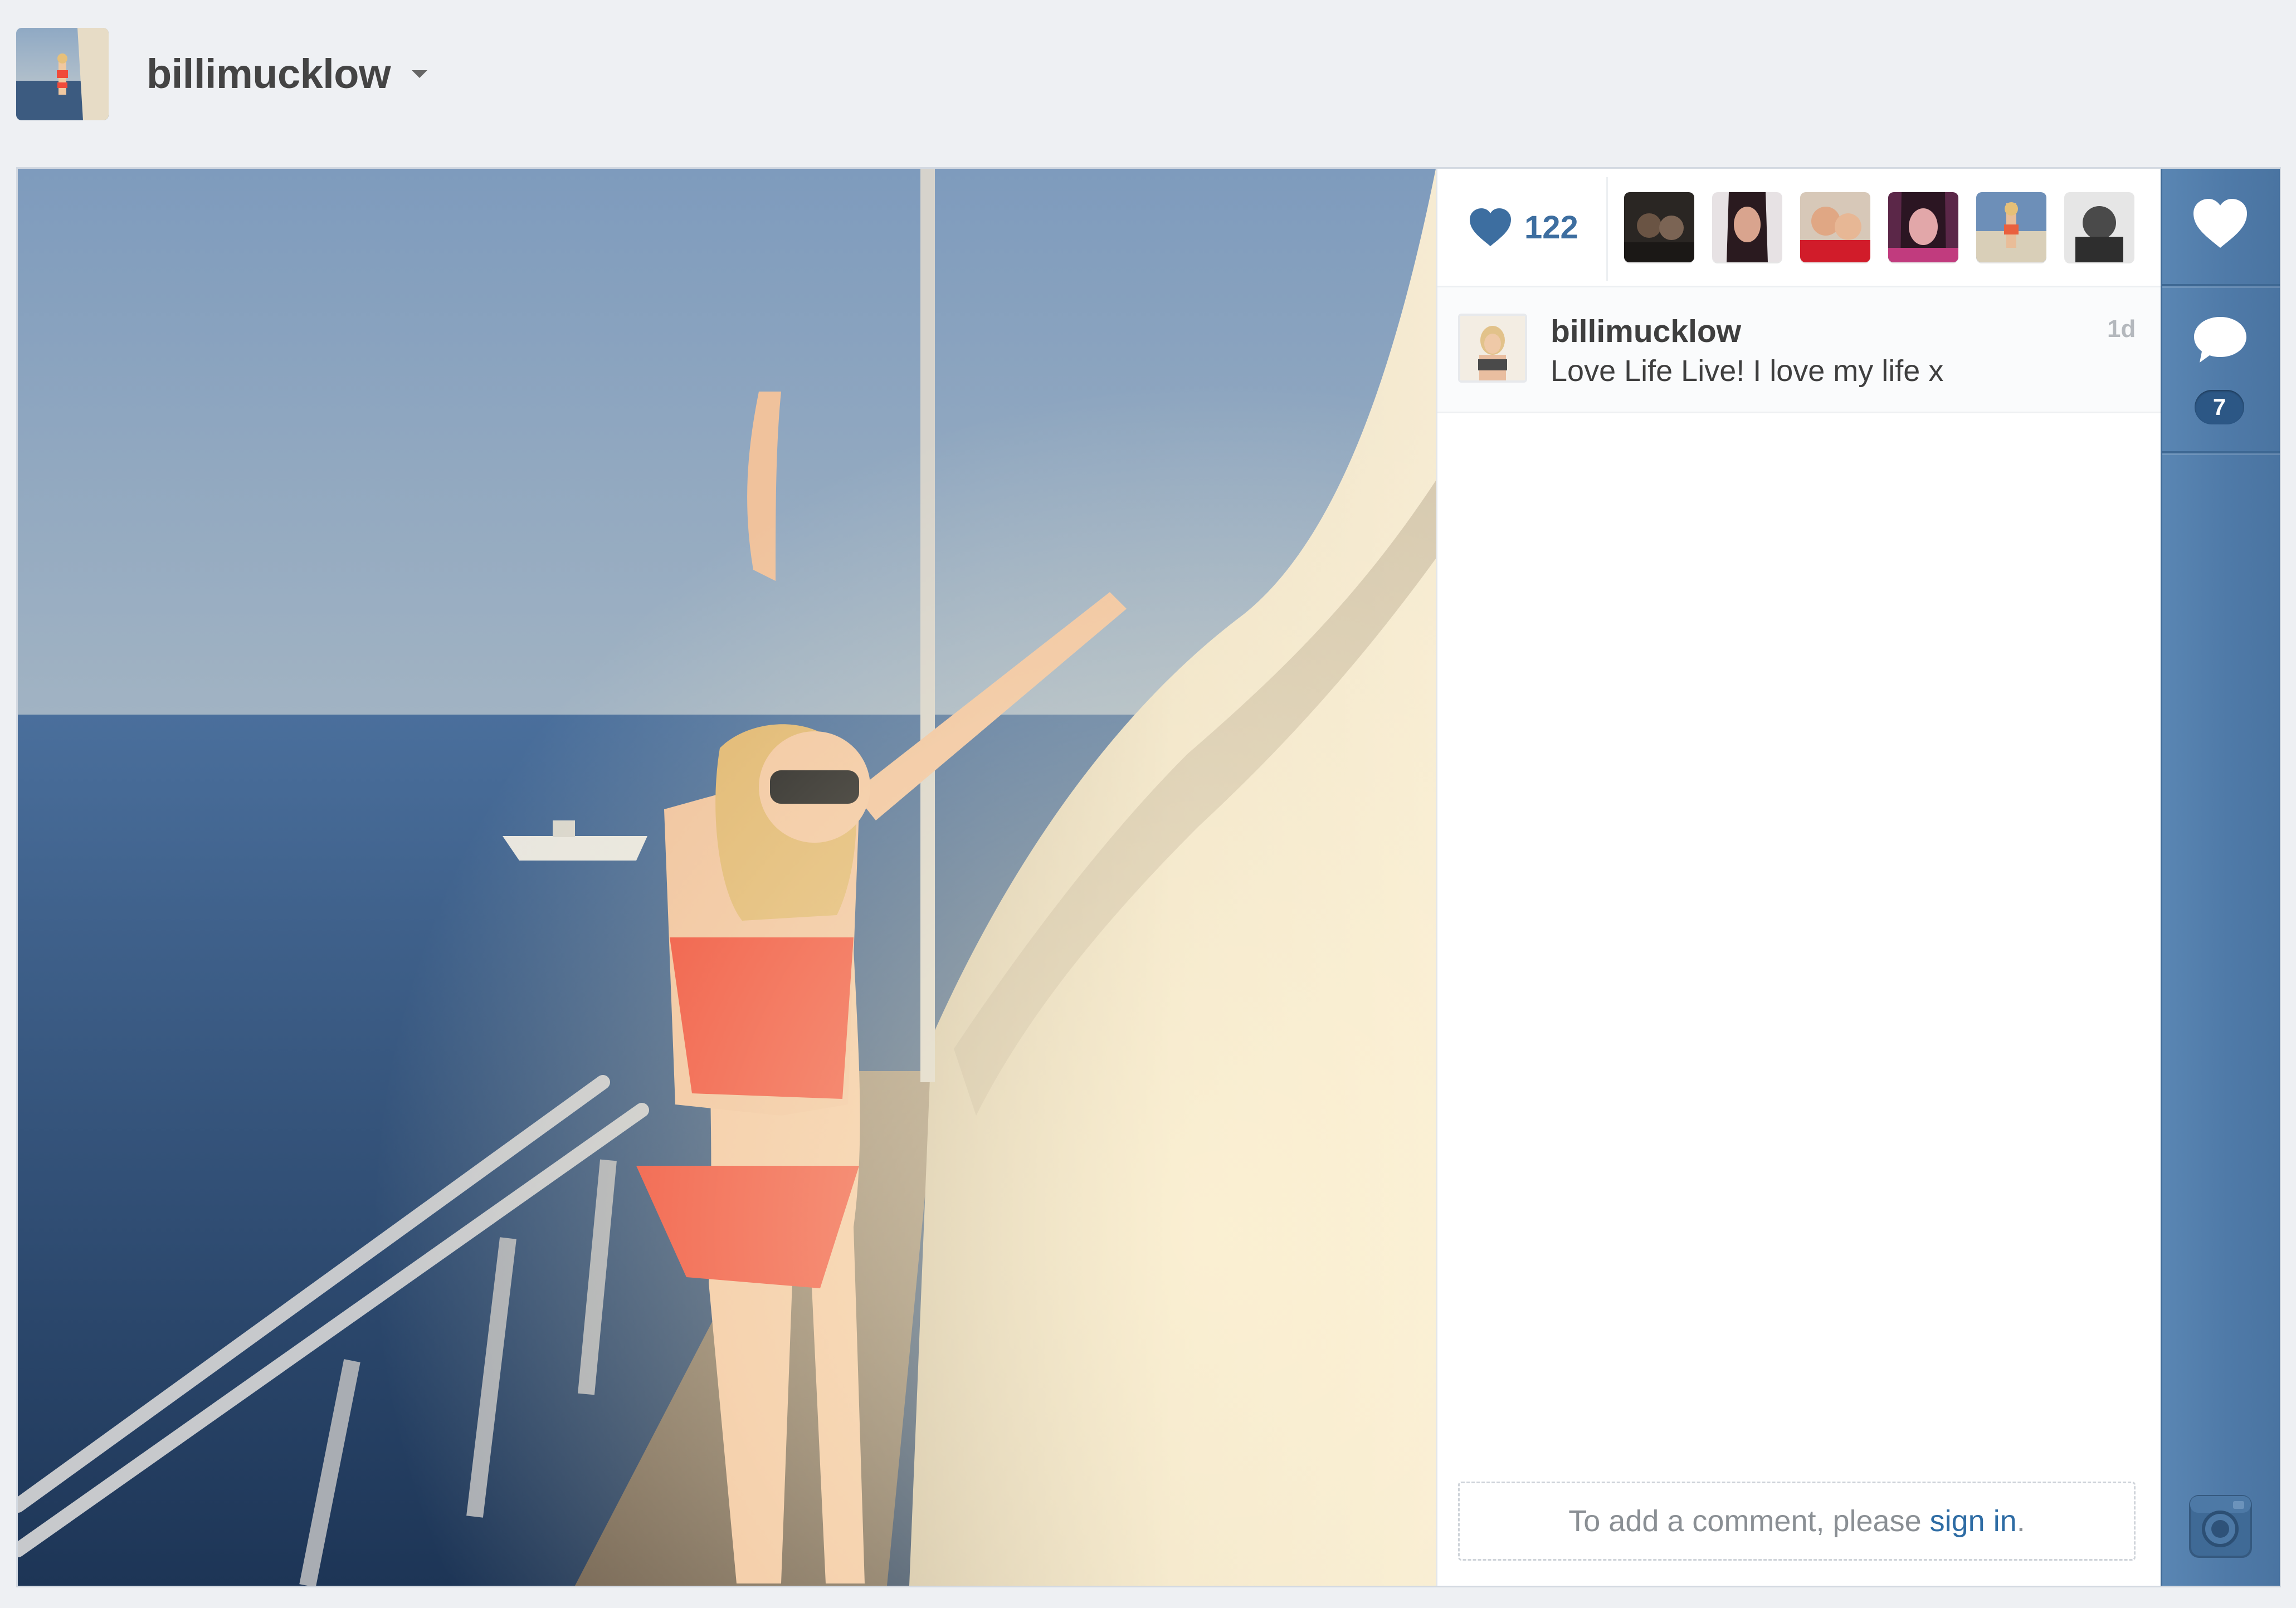  I want to click on account-username: billimucklow, so click(269, 74).